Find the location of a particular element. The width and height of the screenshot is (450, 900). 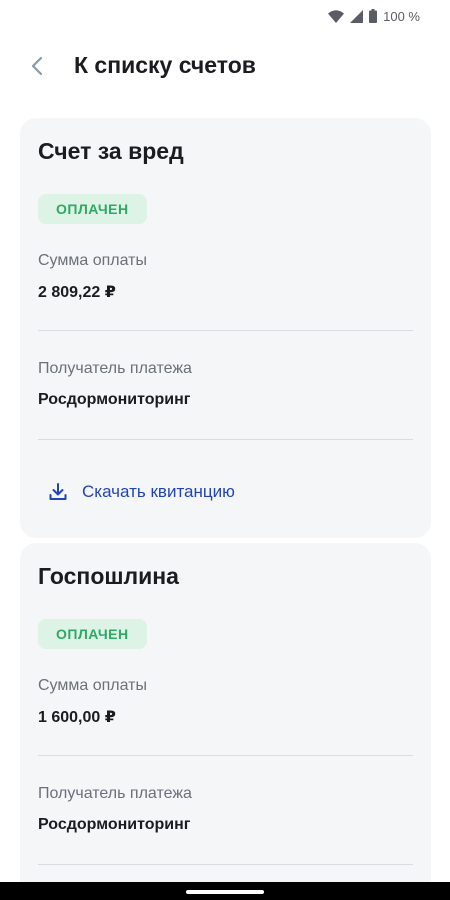

back-button is located at coordinates (37, 66).